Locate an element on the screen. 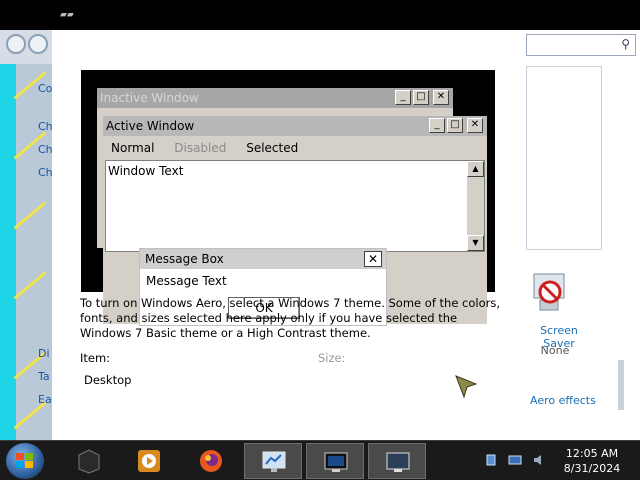  preview-scrollbar: ▲ ▼ is located at coordinates (475, 206).